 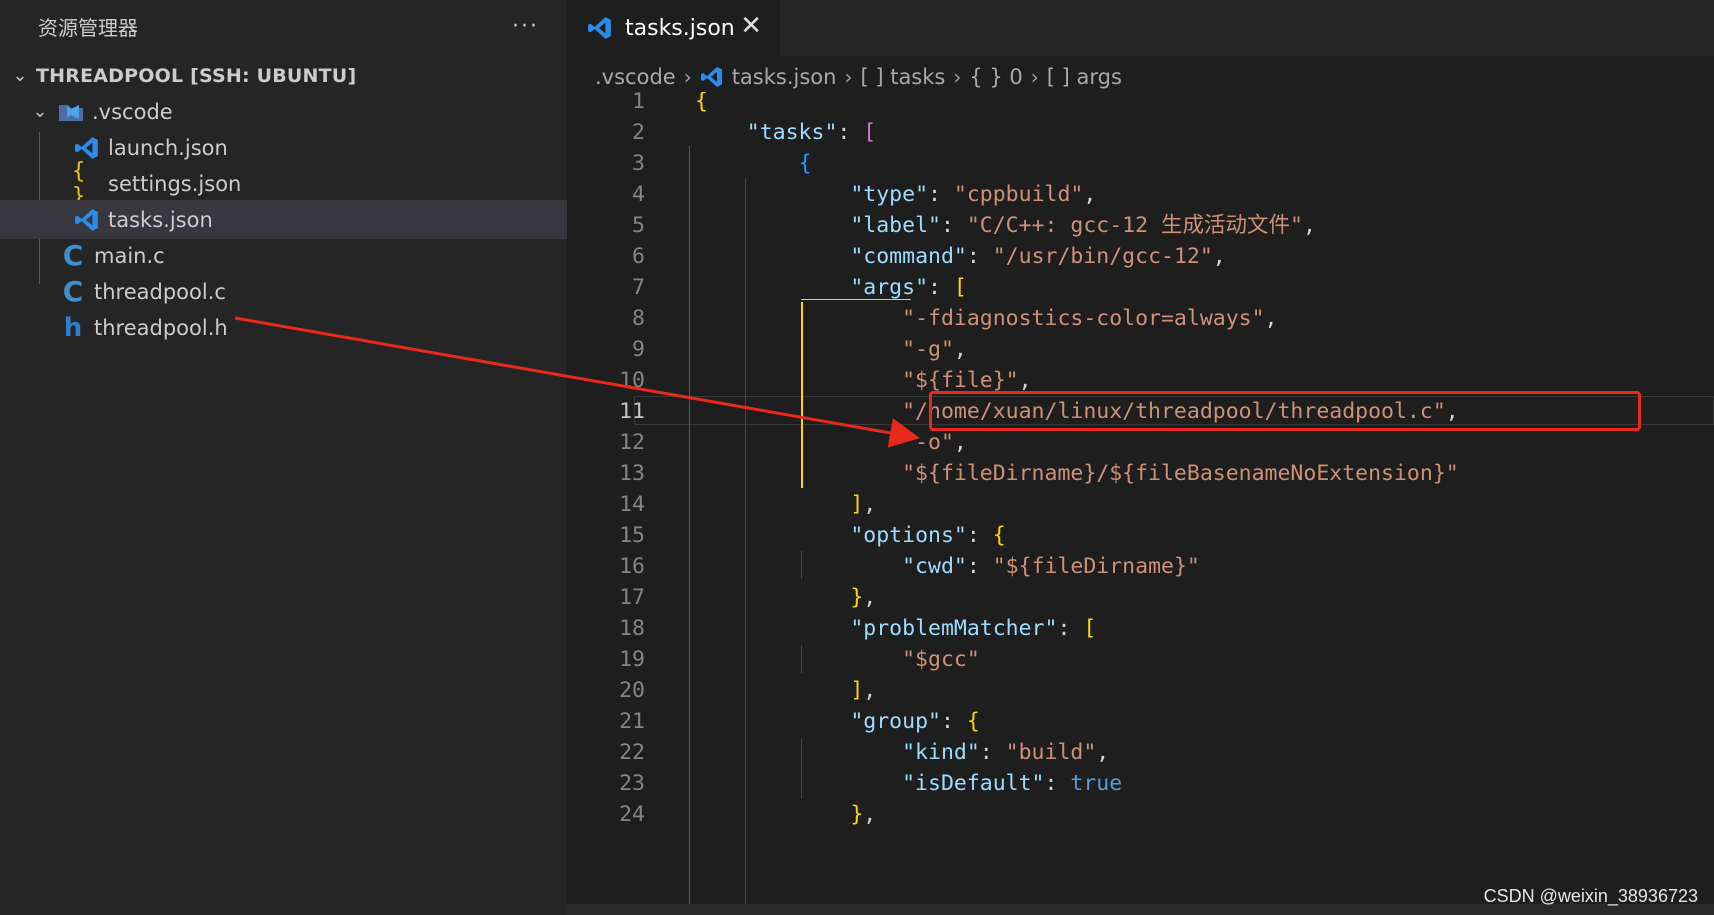 I want to click on watermark: CSDN @weixin_38936723, so click(x=1590, y=896).